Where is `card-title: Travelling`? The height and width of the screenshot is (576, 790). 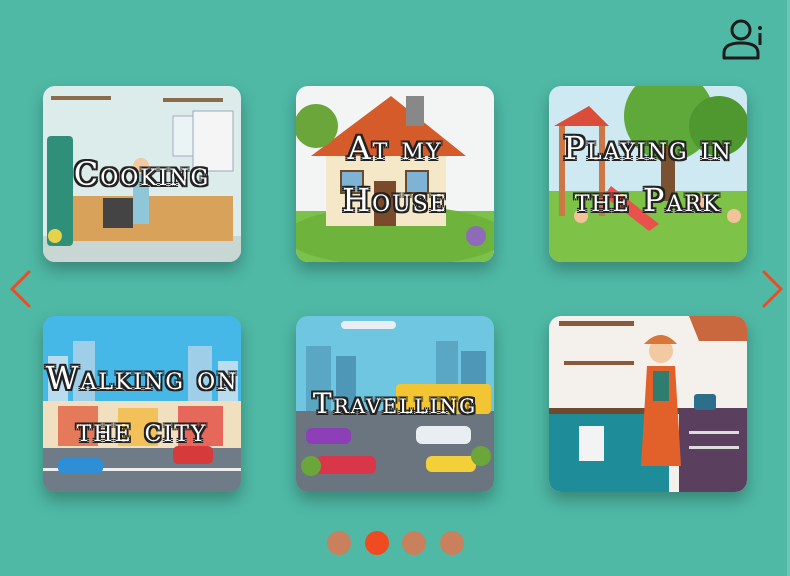 card-title: Travelling is located at coordinates (395, 403).